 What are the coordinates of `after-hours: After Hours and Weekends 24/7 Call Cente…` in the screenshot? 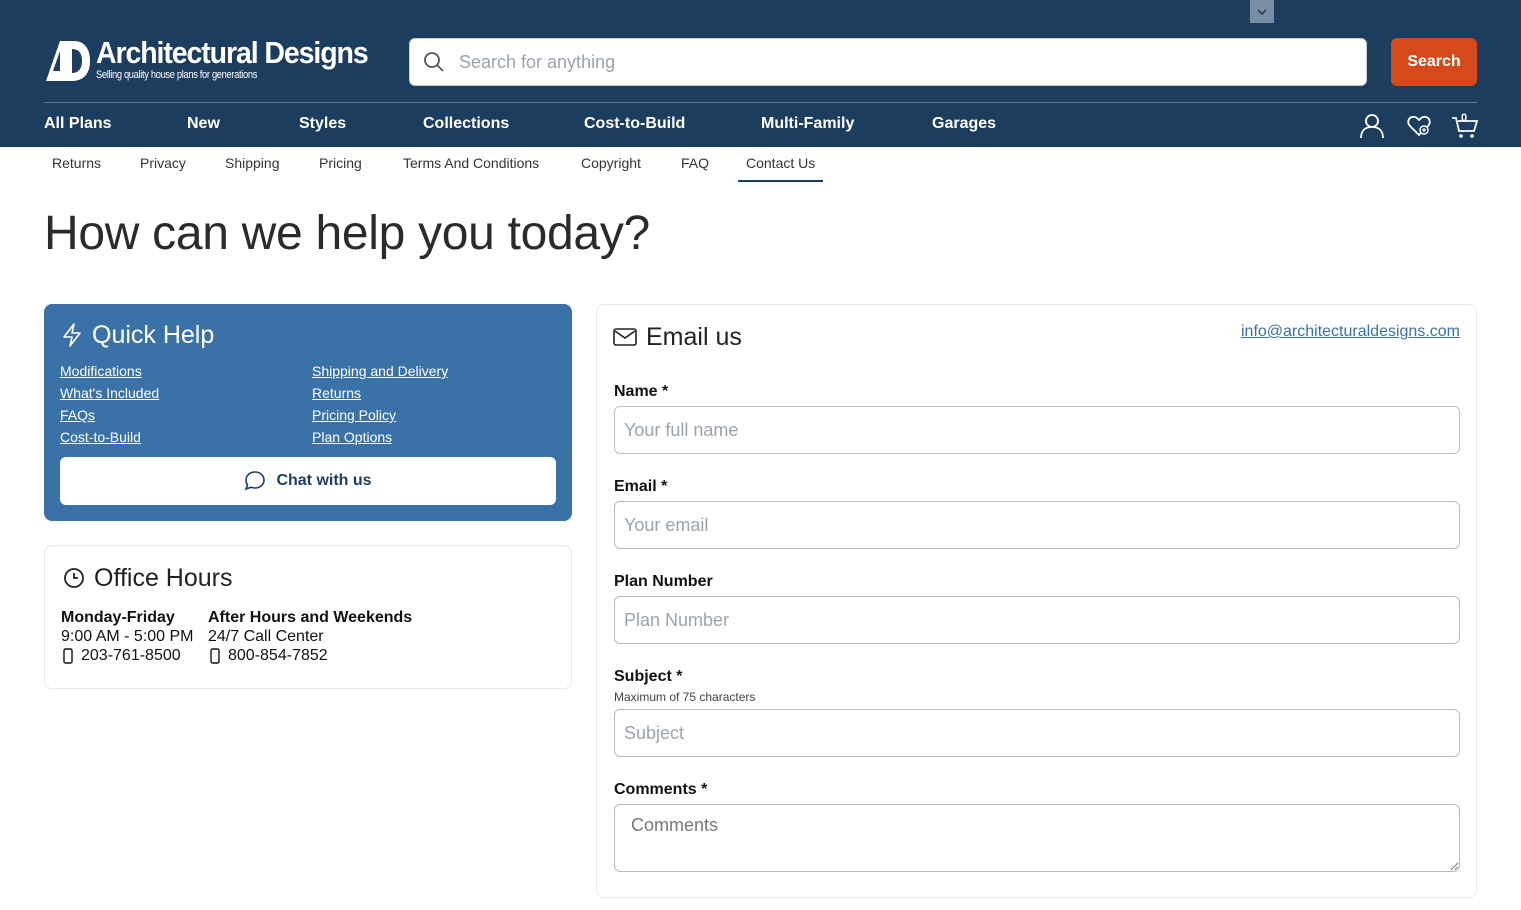 It's located at (310, 636).